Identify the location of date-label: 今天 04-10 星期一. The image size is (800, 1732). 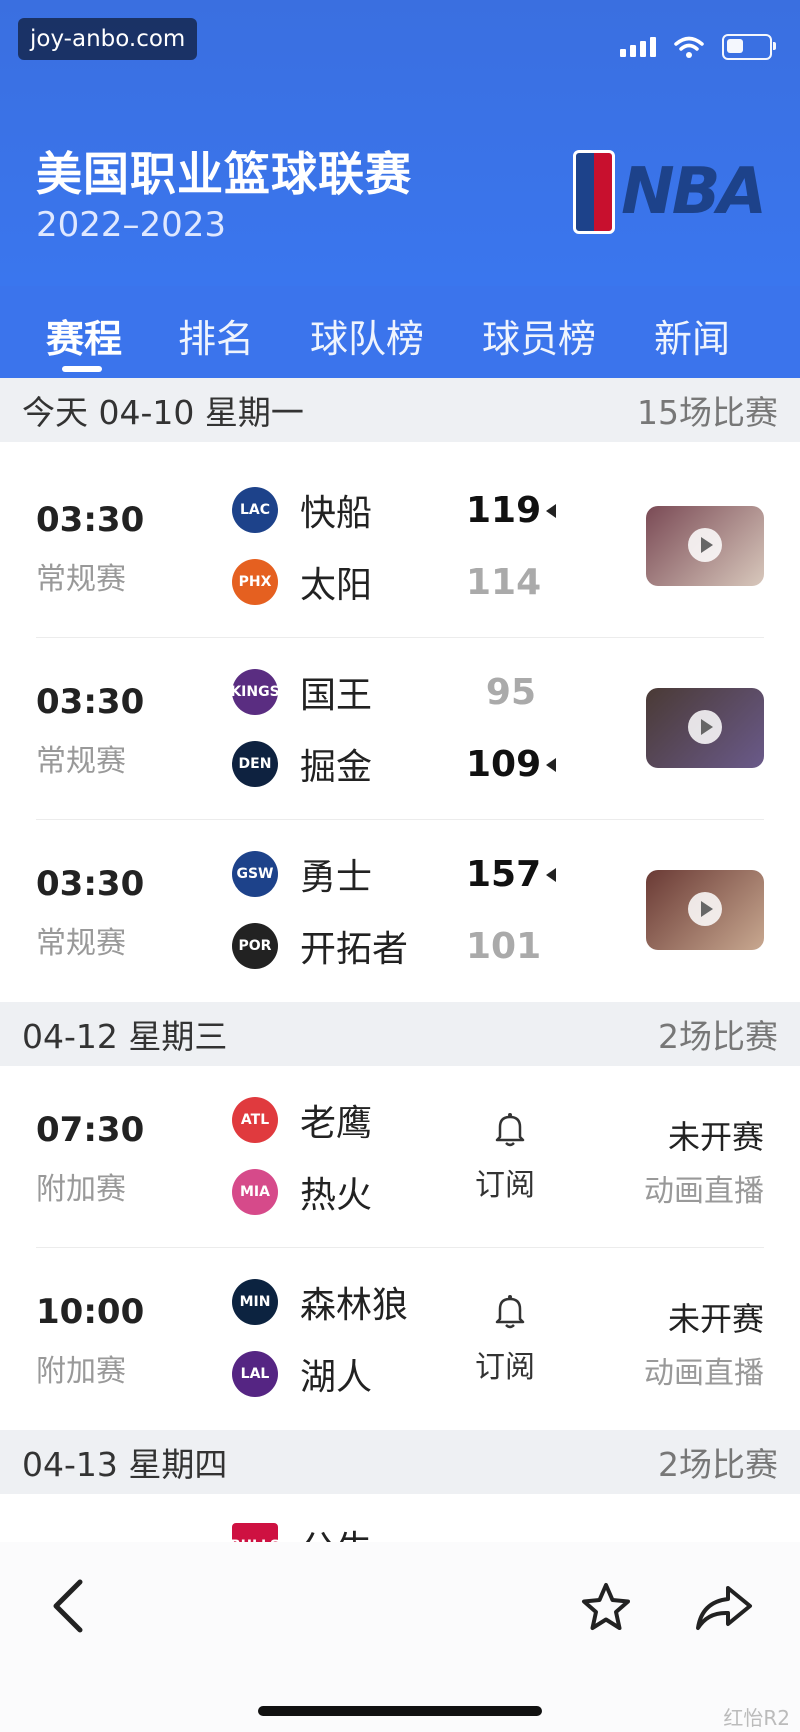
(163, 412).